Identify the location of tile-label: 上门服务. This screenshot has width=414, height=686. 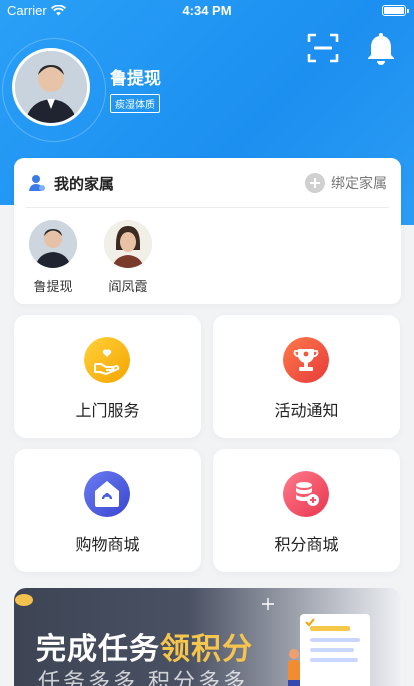
(107, 410).